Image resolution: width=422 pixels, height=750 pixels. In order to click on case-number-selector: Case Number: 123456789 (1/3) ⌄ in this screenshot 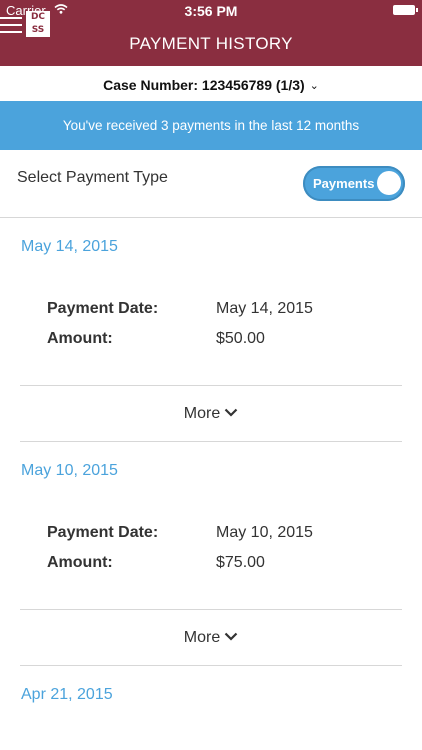, I will do `click(211, 83)`.